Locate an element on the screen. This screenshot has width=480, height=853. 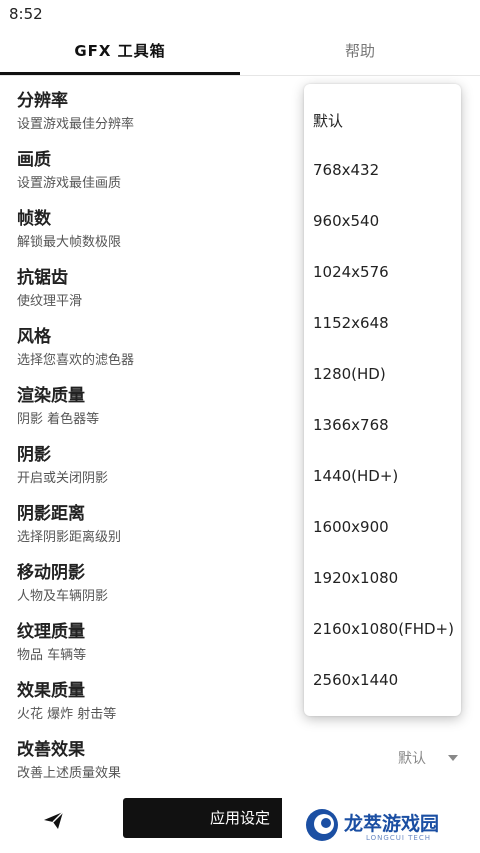
setting-antialiasing: 抗锯齿 使纹理平滑 is located at coordinates (157, 291).